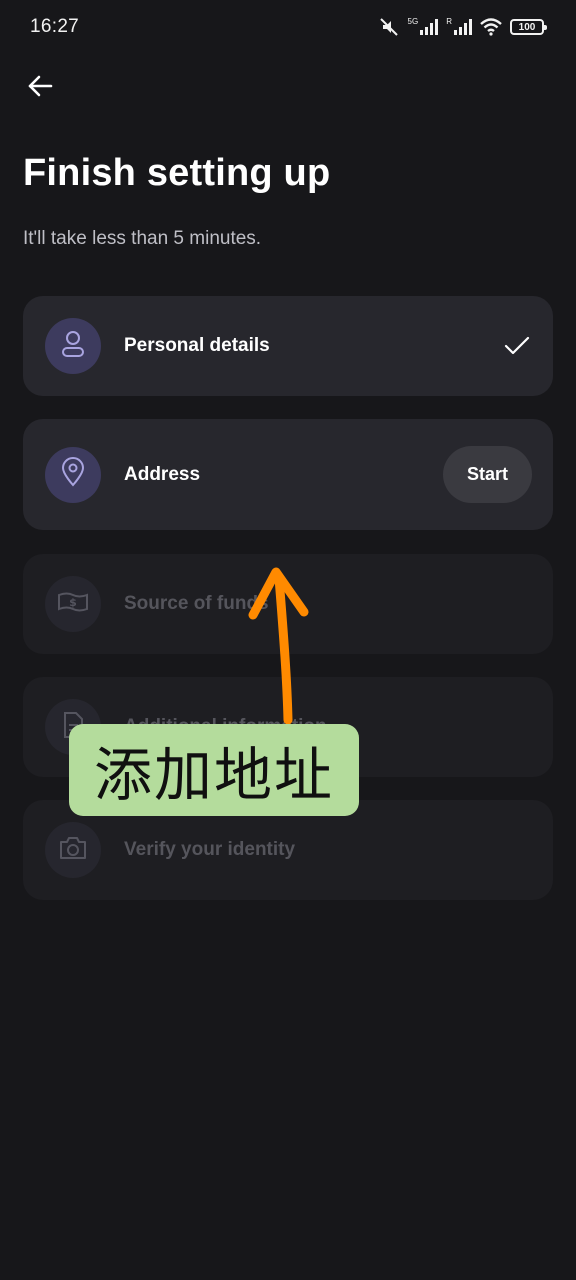  What do you see at coordinates (288, 474) in the screenshot?
I see `step-address: Address Start` at bounding box center [288, 474].